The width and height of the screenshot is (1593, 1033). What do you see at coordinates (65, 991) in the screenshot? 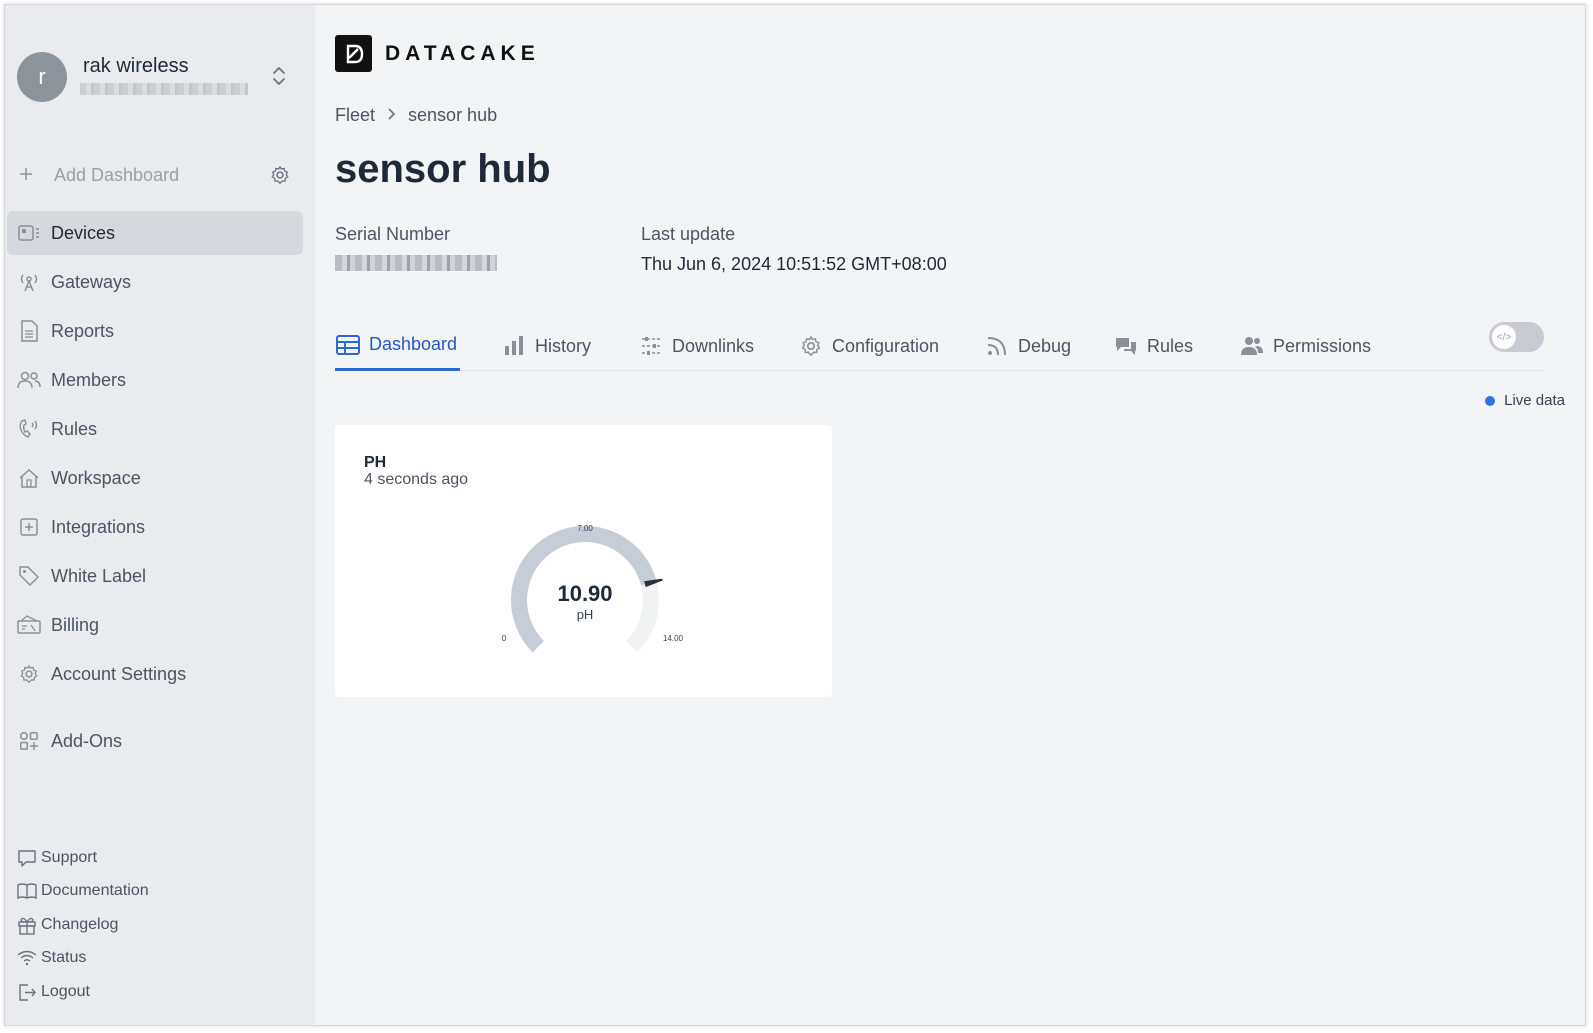
I see `footer-link-label: Logout` at bounding box center [65, 991].